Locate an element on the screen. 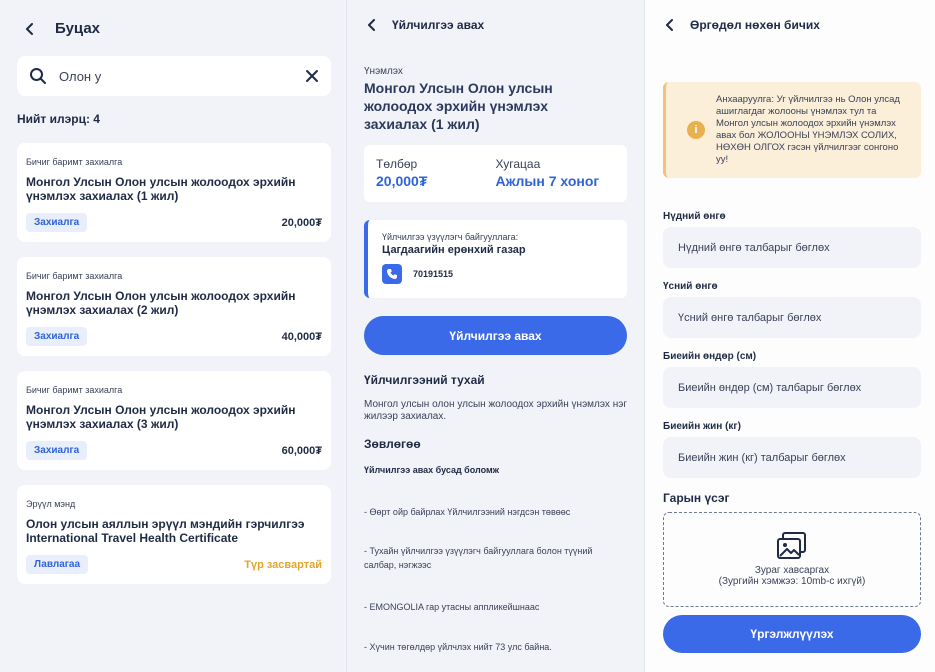  tips-heading: Зөвлөгөө is located at coordinates (392, 444).